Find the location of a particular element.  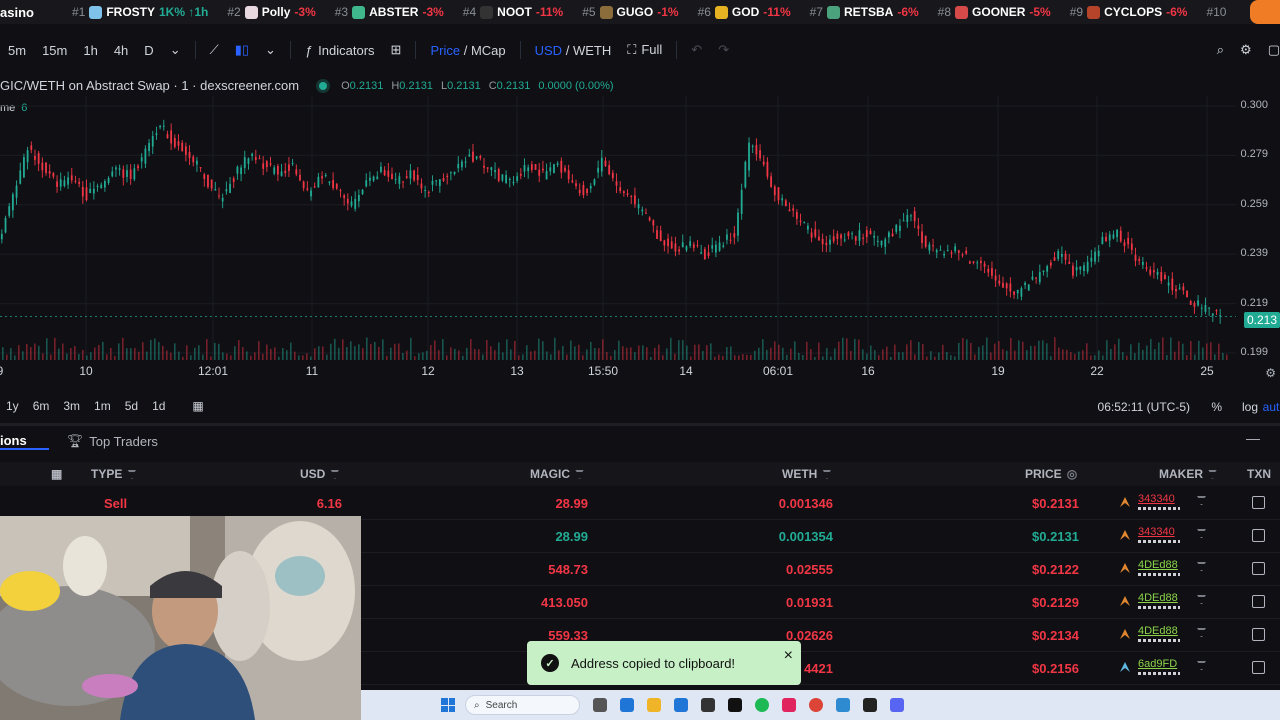

range-1m: 1m is located at coordinates (102, 406).